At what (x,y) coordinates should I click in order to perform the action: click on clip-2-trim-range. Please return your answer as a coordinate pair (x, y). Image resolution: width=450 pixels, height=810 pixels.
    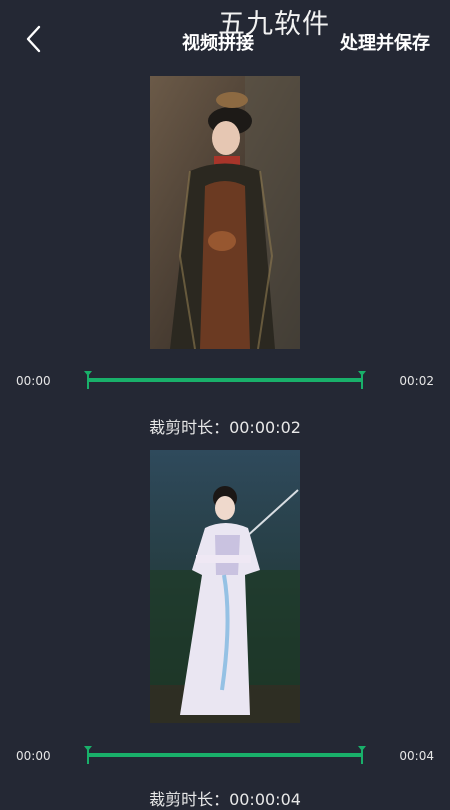
    Looking at the image, I should click on (225, 755).